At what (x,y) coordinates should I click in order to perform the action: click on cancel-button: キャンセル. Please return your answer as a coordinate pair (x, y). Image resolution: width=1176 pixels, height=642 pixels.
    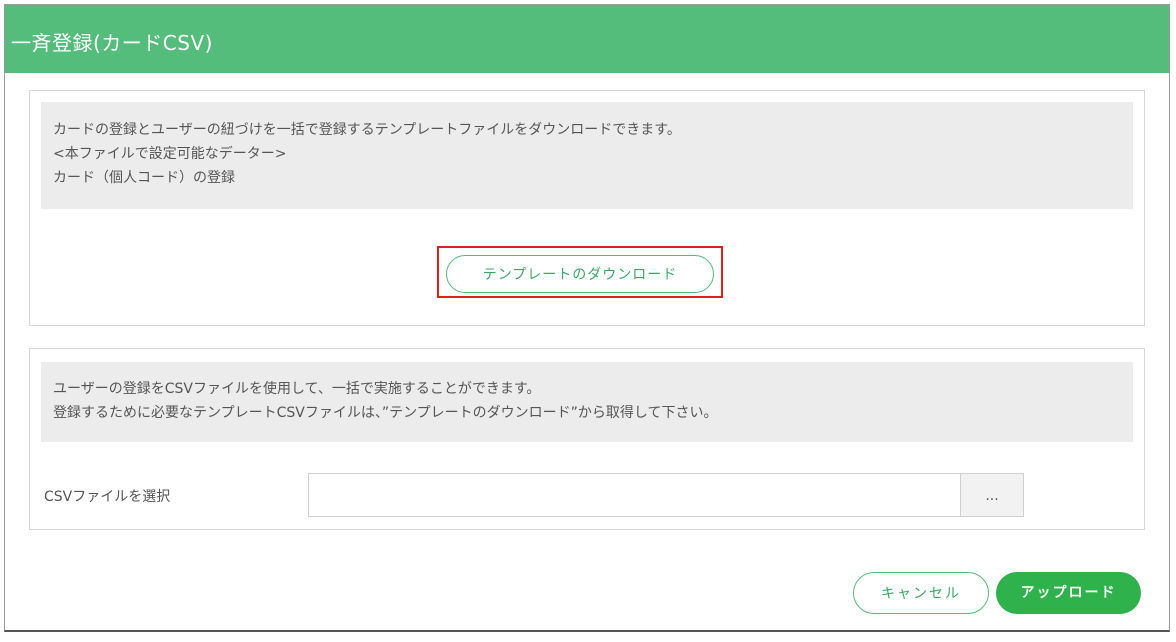
    Looking at the image, I should click on (921, 593).